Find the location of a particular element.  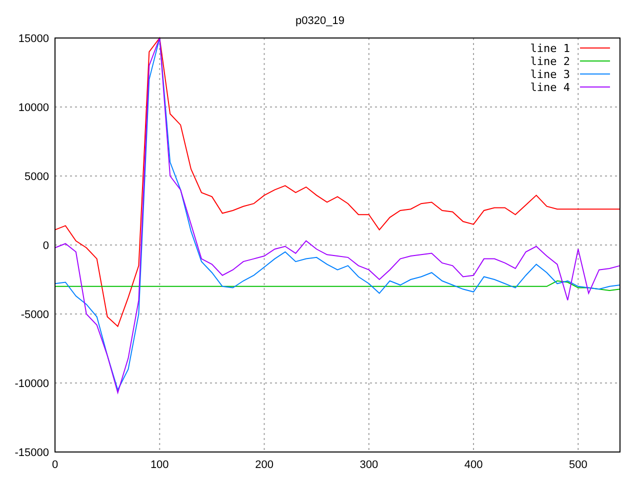

legend-label: line 3 is located at coordinates (550, 74).